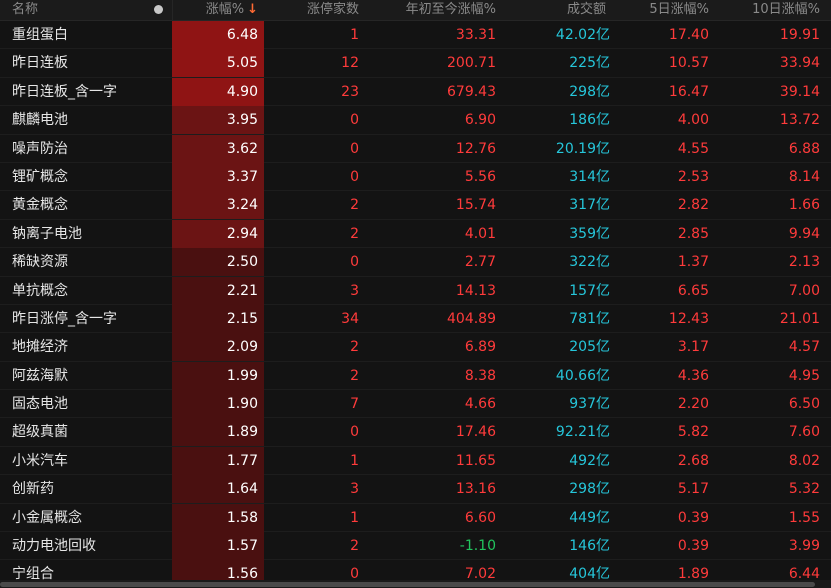 The height and width of the screenshot is (588, 831). Describe the element at coordinates (415, 376) in the screenshot. I see `table-row: 阿兹海默 1.99 2 8.38 40.66亿 4.36 4.95` at that location.